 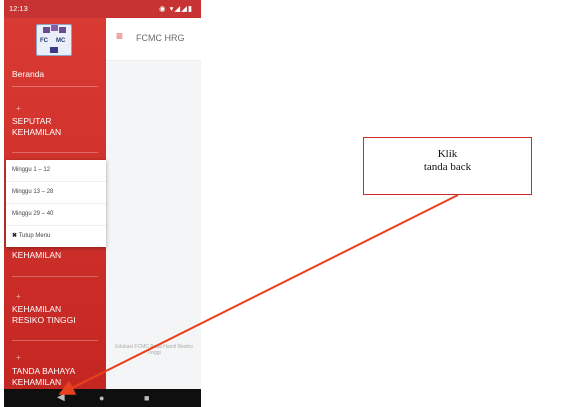 I want to click on callout-line-2: tanda back, so click(x=447, y=167).